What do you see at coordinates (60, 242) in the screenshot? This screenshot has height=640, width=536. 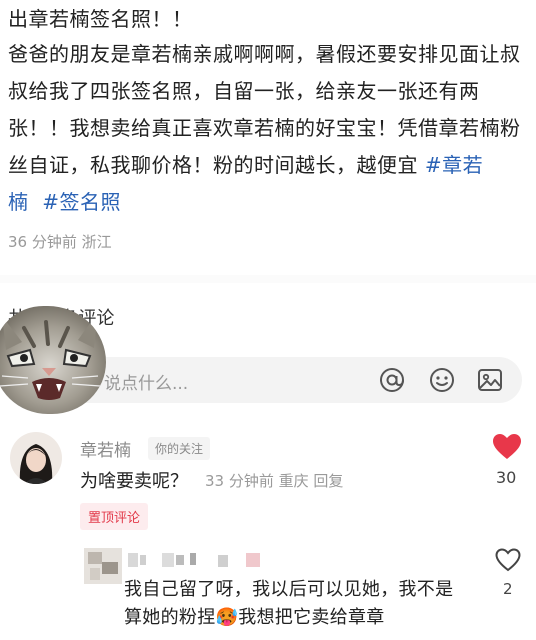 I see `post-meta: 36 分钟前 浙江` at bounding box center [60, 242].